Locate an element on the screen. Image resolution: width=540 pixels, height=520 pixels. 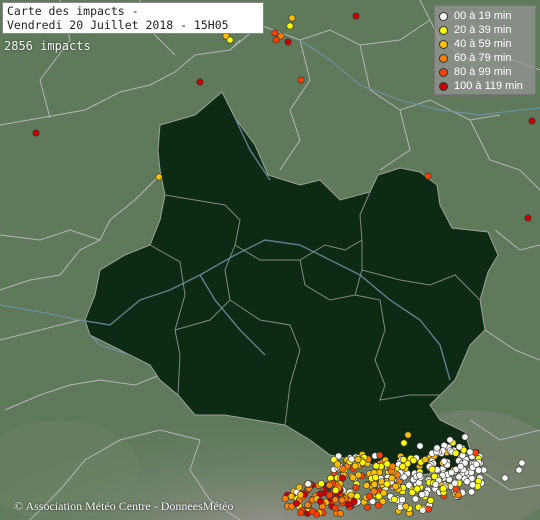
legend-item: 80 à 99 min is located at coordinates (485, 72).